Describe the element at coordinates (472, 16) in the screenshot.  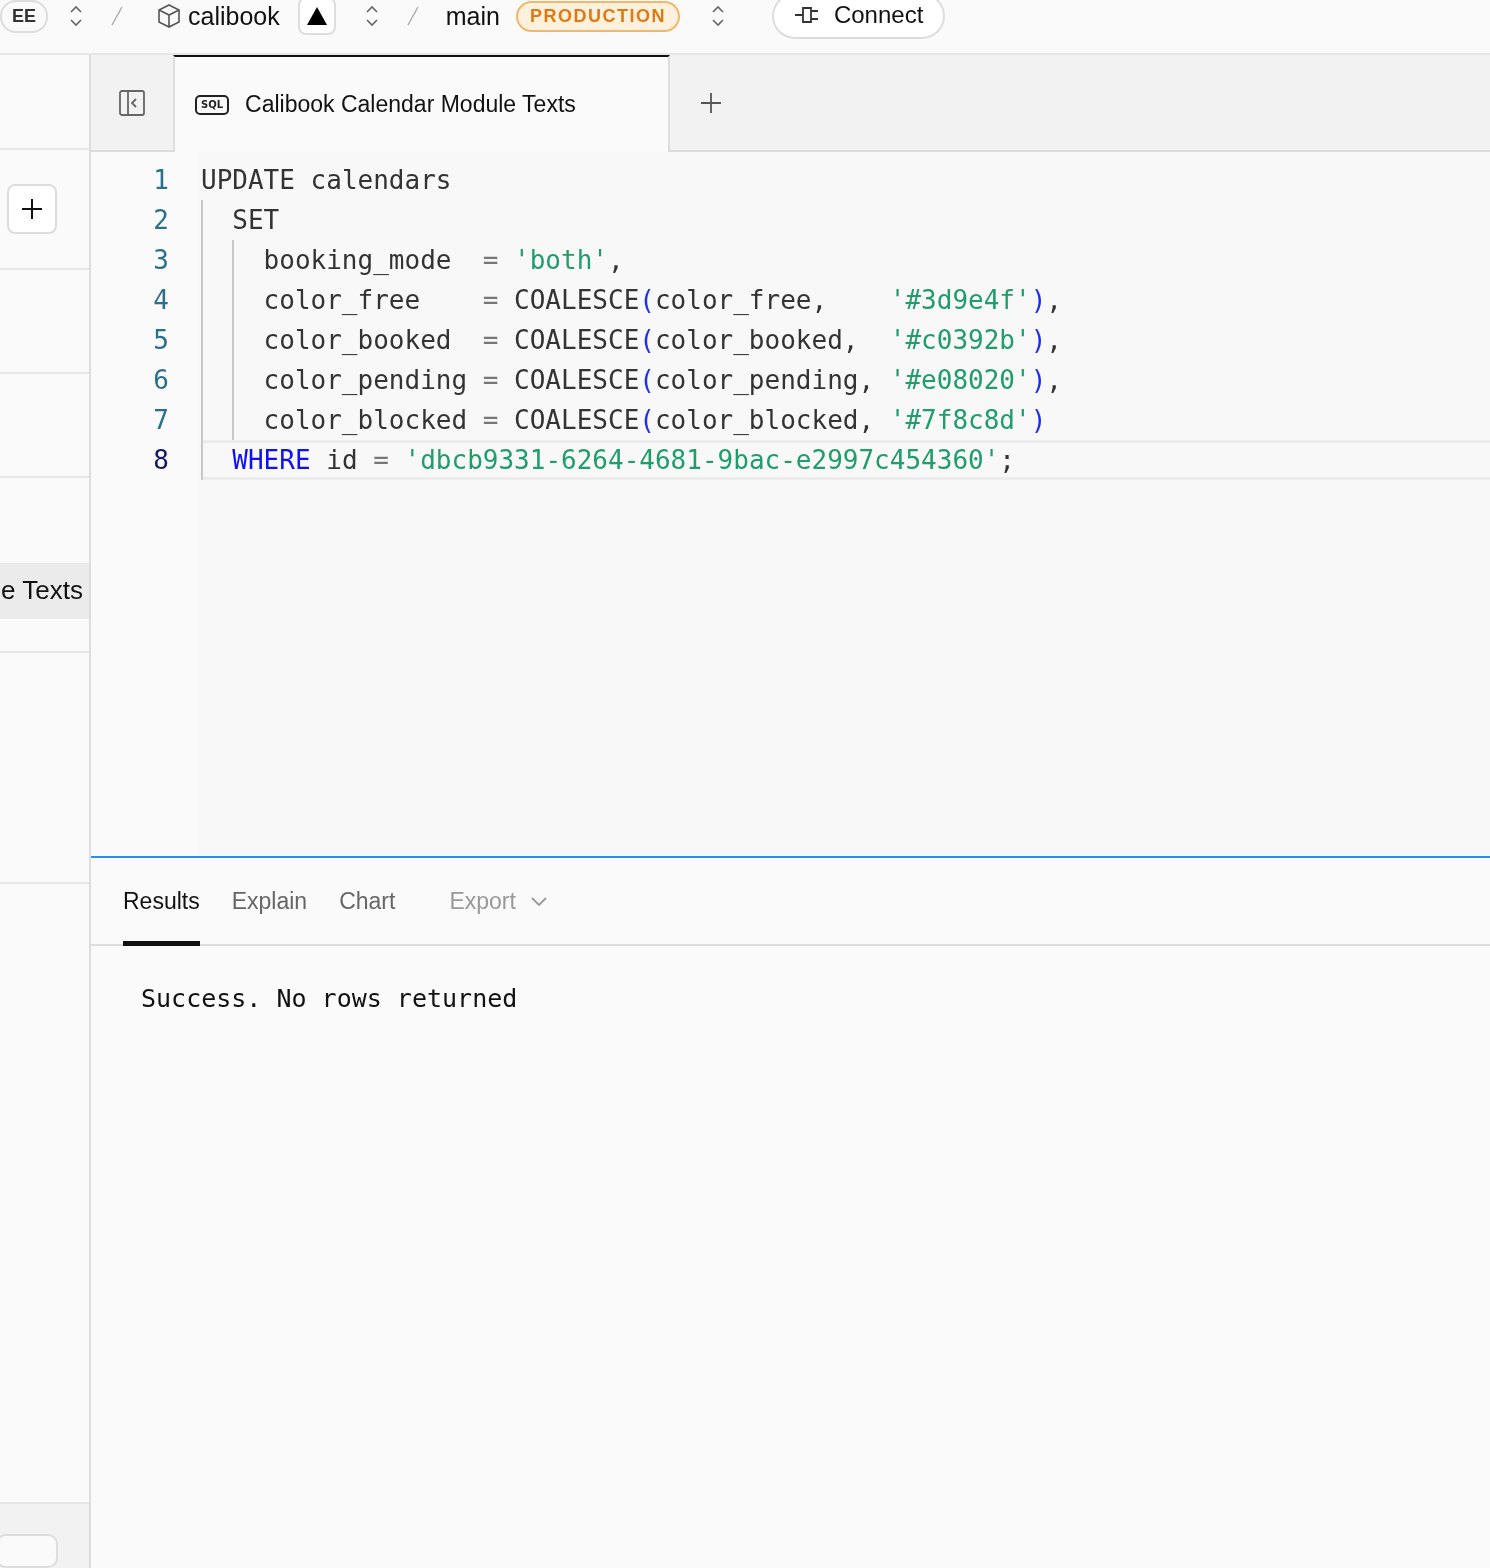
I see `branch-name: main` at that location.